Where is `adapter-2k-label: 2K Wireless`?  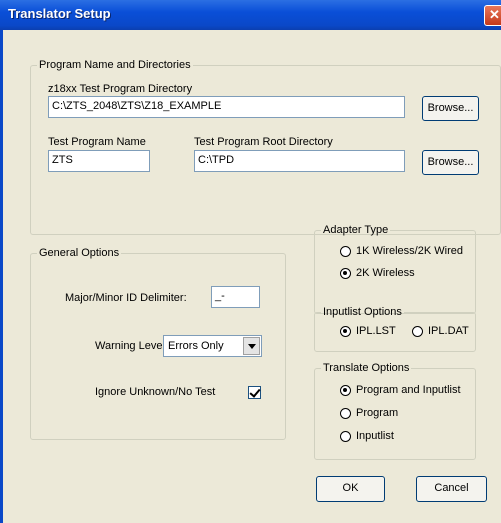
adapter-2k-label: 2K Wireless is located at coordinates (385, 273).